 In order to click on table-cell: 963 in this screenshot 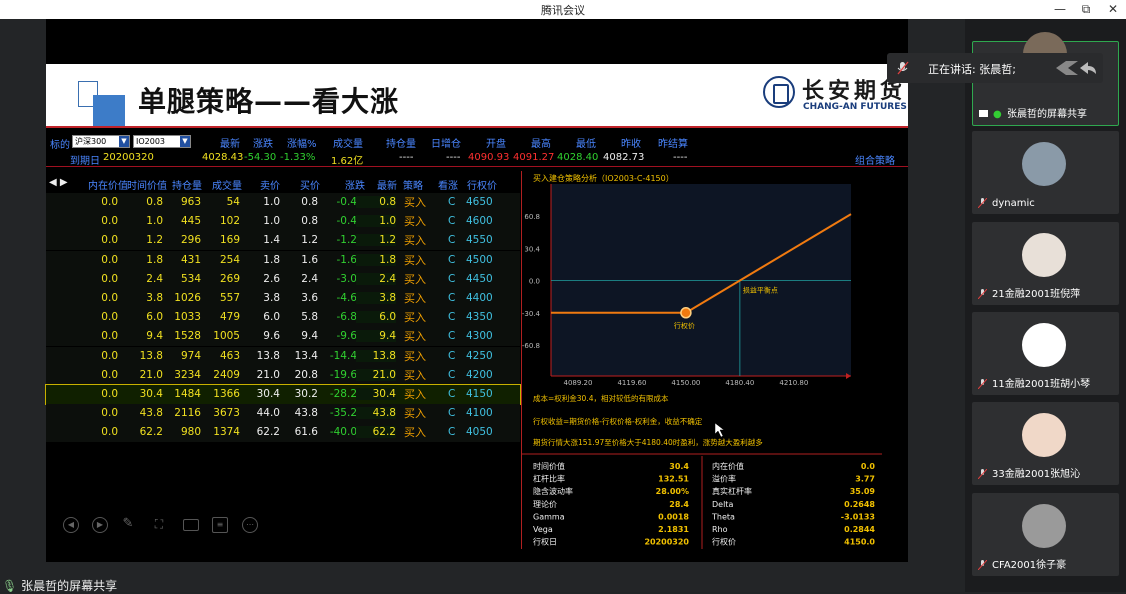, I will do `click(190, 202)`.